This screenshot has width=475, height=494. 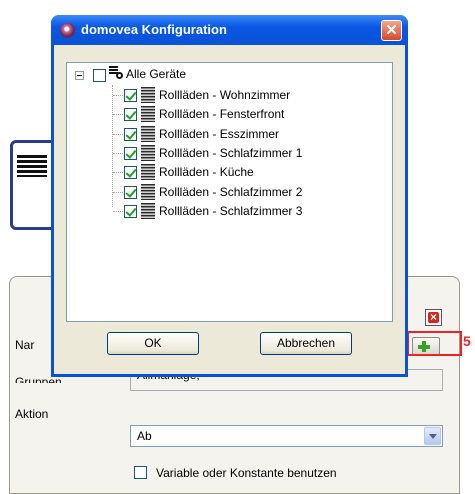 What do you see at coordinates (32, 414) in the screenshot?
I see `action-label: Aktion` at bounding box center [32, 414].